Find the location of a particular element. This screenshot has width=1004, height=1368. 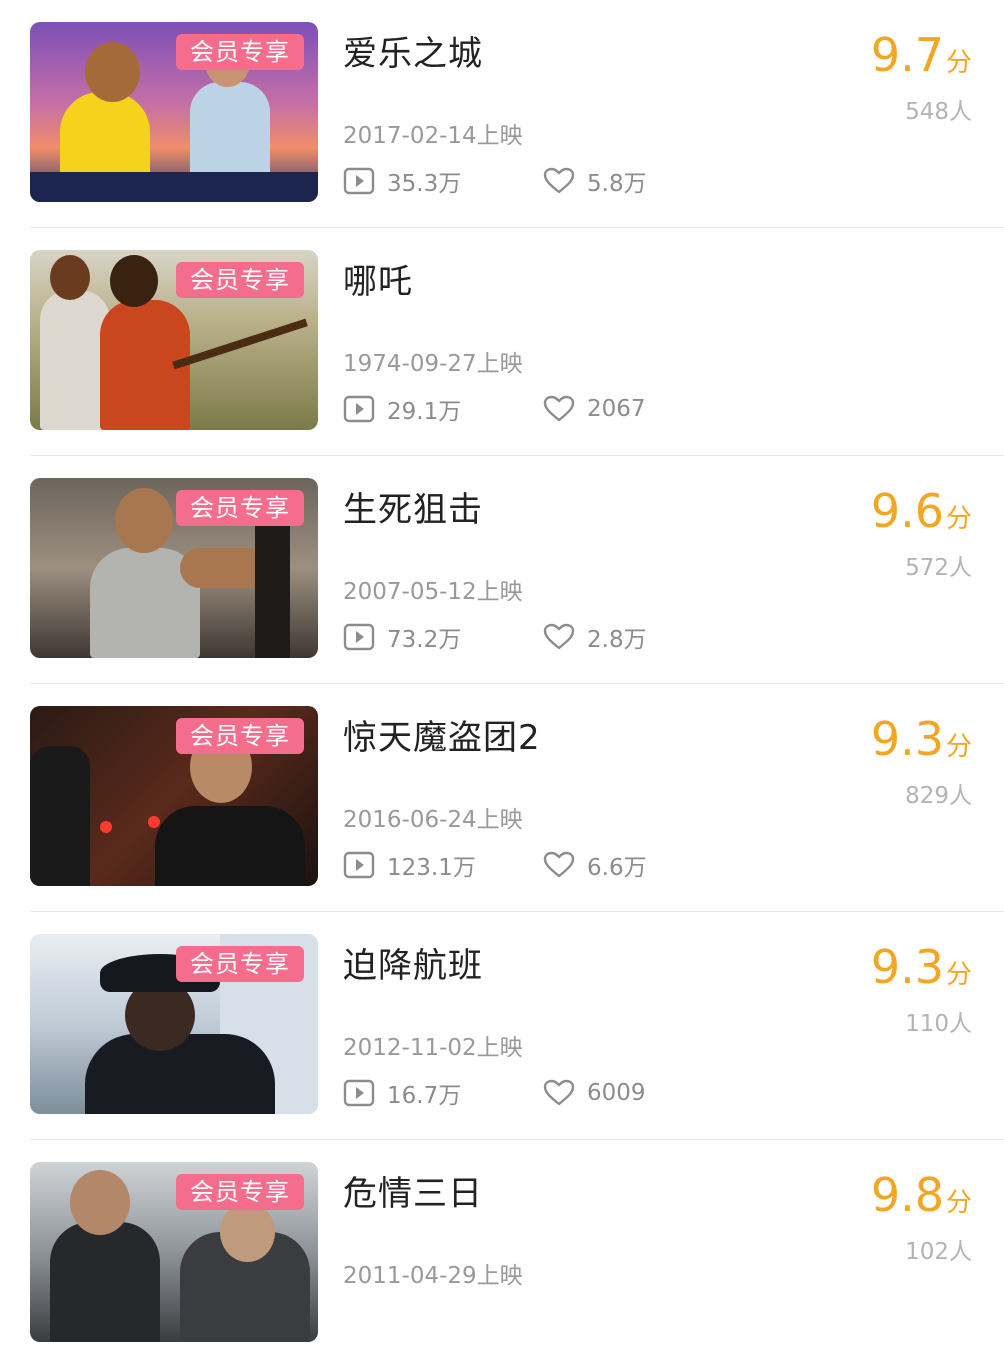

score: 9.6分 is located at coordinates (921, 511).